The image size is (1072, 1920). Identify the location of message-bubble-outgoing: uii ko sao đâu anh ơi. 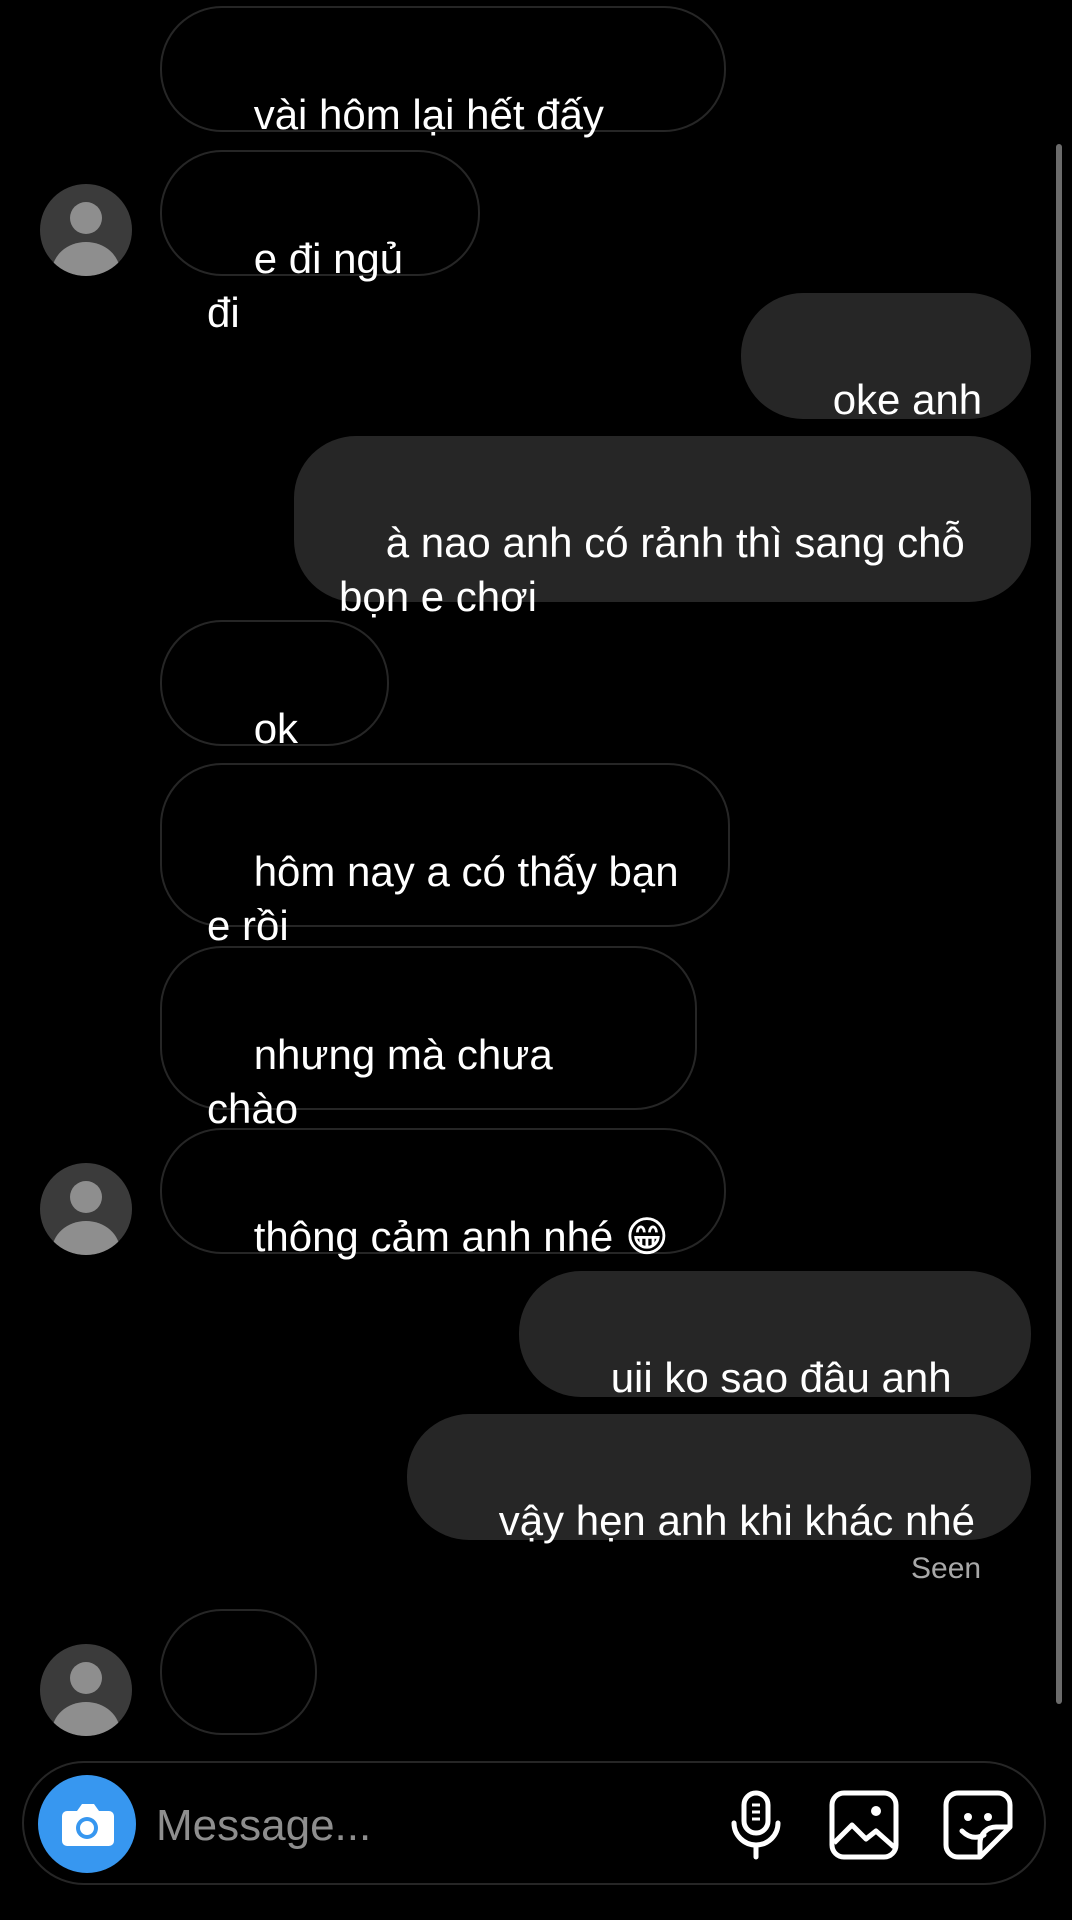
(775, 1363).